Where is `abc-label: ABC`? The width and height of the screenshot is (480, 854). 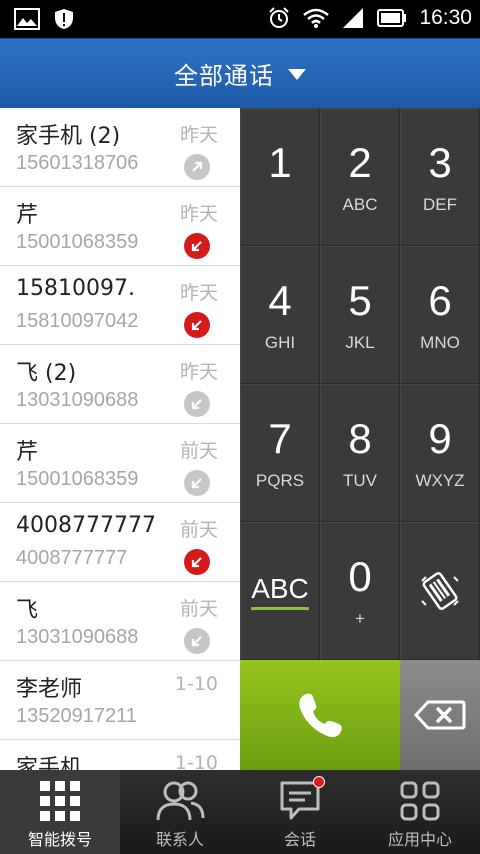
abc-label: ABC is located at coordinates (280, 591).